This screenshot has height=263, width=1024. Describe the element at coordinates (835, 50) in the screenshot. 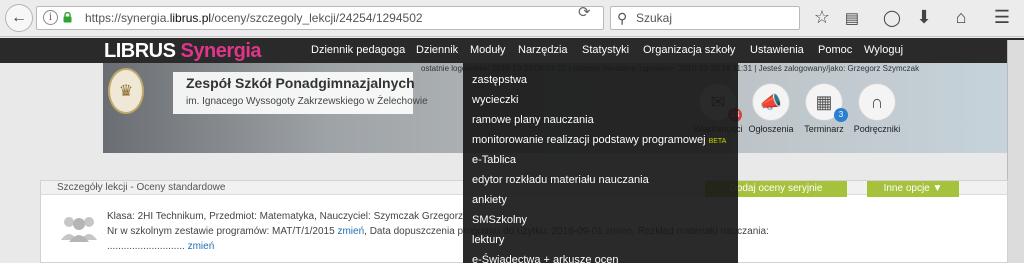

I see `nav-pomoc: Pomoc` at that location.